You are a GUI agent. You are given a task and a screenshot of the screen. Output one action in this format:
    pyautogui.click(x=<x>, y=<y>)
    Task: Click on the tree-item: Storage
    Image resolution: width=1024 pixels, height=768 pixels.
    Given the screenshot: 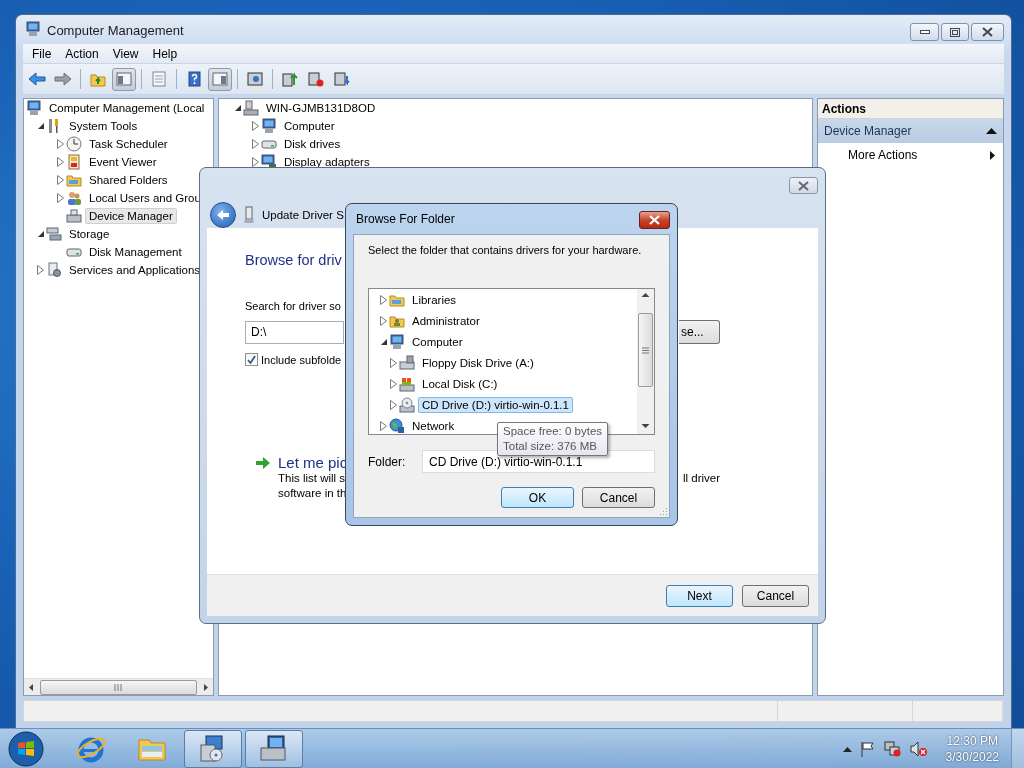 What is the action you would take?
    pyautogui.click(x=89, y=234)
    